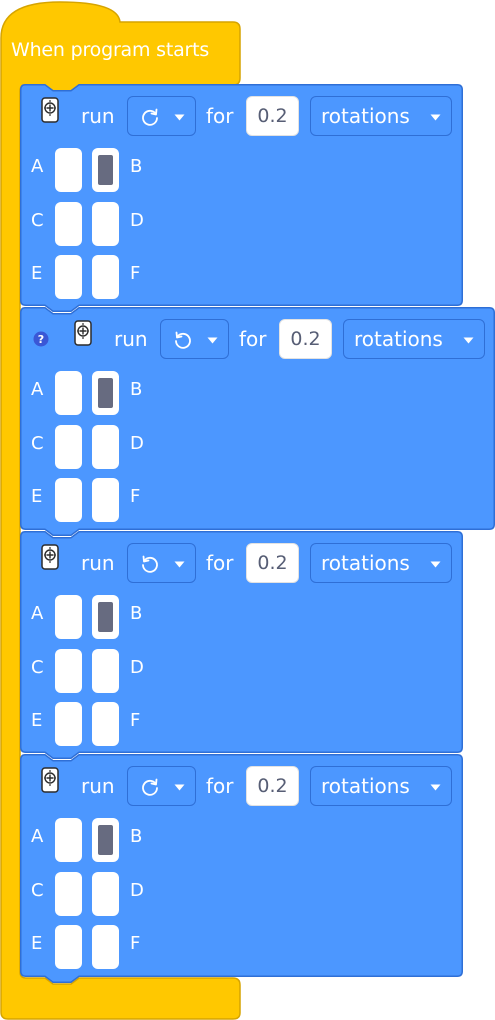 This screenshot has height=1020, width=495. I want to click on help-icon: ?, so click(41, 339).